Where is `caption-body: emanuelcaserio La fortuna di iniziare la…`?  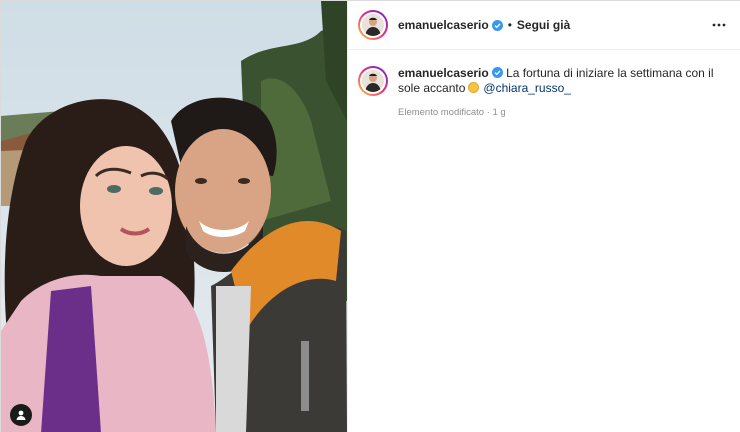
caption-body: emanuelcaserio La fortuna di iniziare la… is located at coordinates (562, 93).